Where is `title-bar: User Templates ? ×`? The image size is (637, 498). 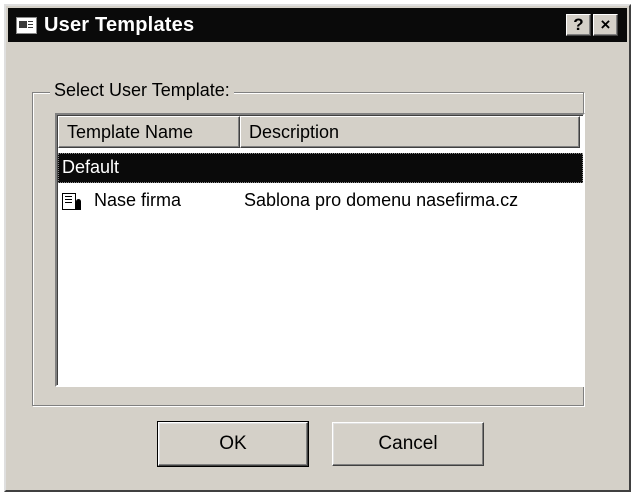 title-bar: User Templates ? × is located at coordinates (317, 25).